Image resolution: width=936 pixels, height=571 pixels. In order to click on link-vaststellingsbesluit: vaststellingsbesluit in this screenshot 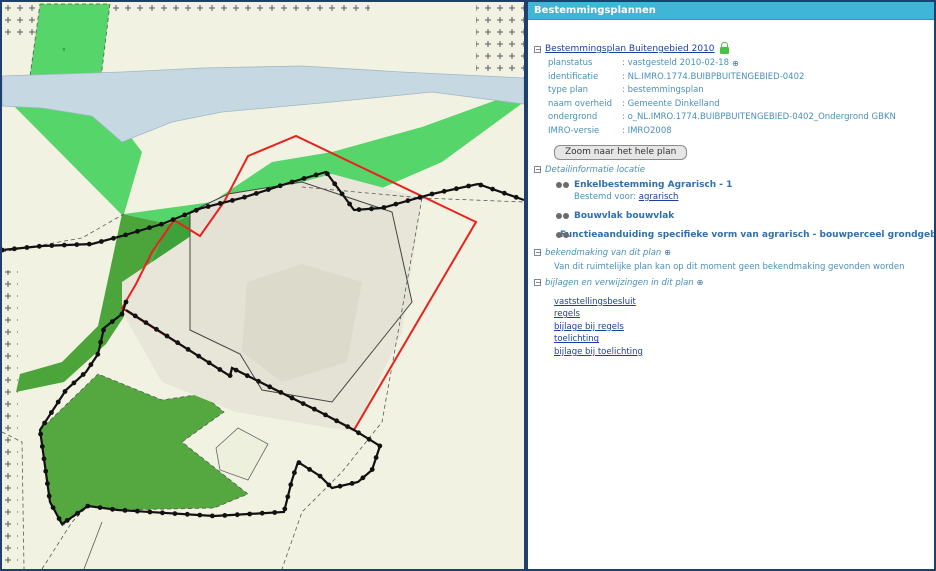, I will do `click(744, 302)`.